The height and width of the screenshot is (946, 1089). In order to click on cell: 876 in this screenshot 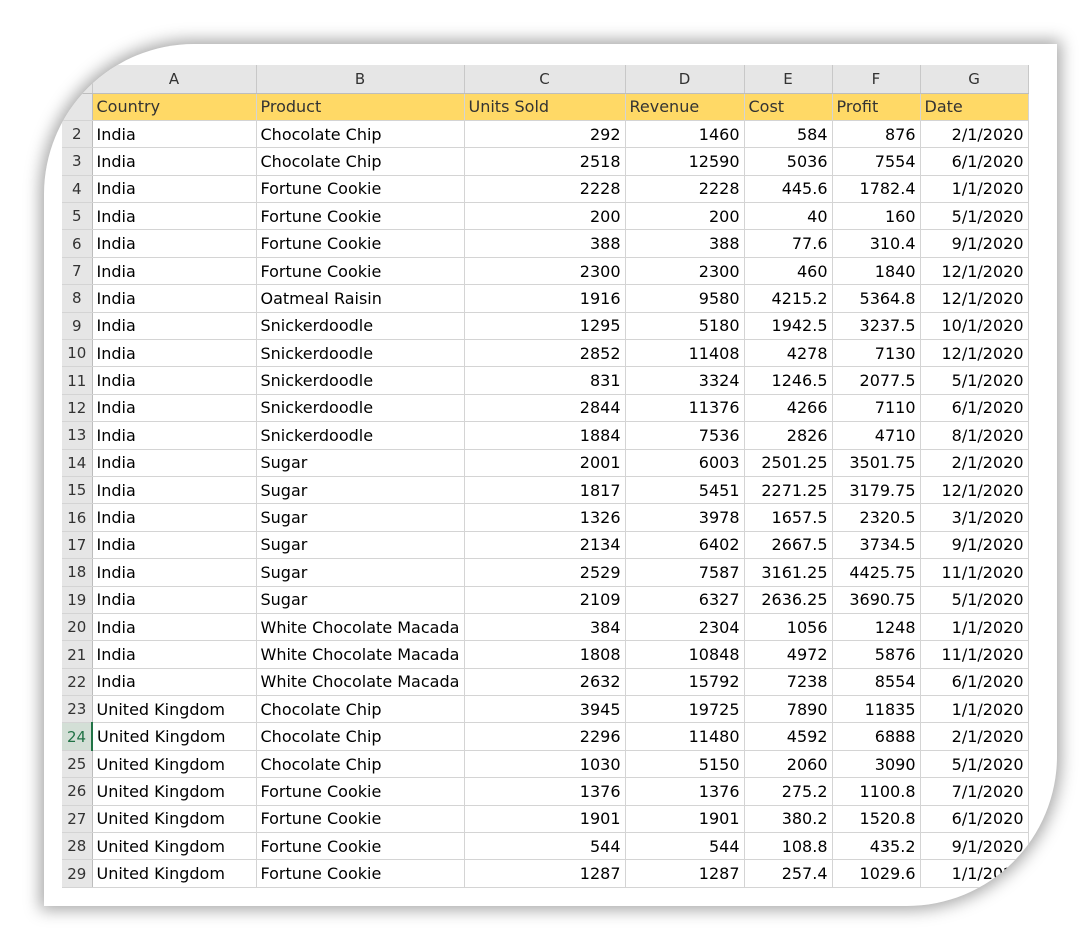, I will do `click(876, 134)`.